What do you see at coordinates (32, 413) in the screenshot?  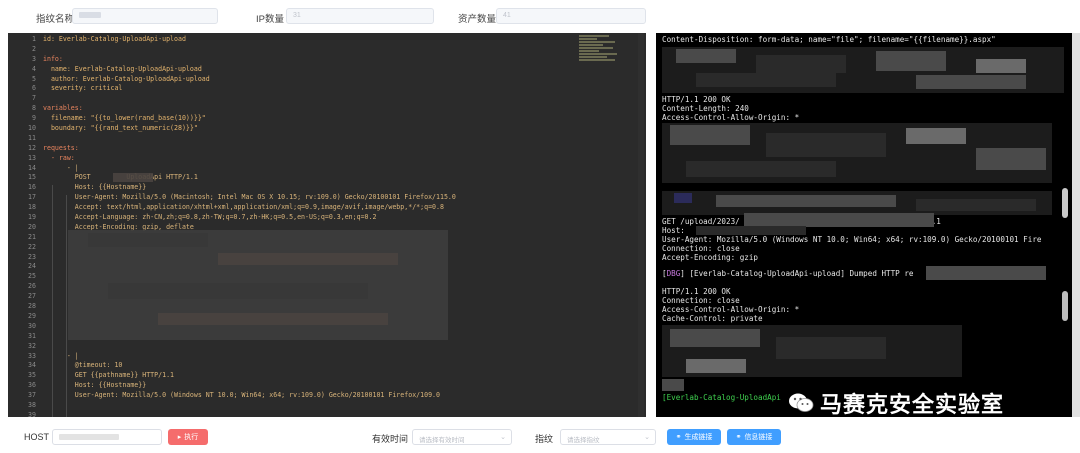 I see `line-number: 39` at bounding box center [32, 413].